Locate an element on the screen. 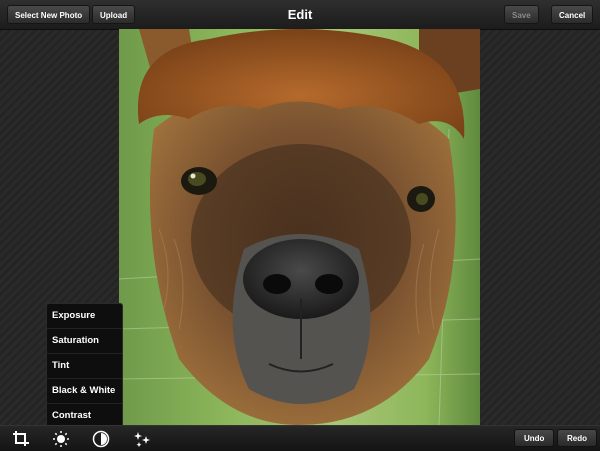 The image size is (600, 451). bottom-toolbar: Undo Redo is located at coordinates (300, 438).